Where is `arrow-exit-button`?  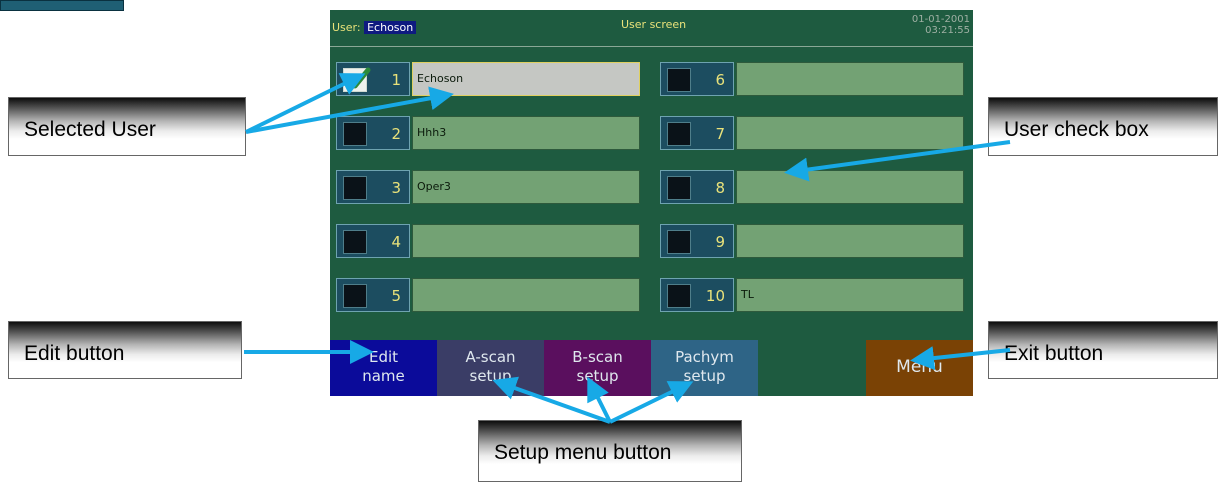 arrow-exit-button is located at coordinates (960, 358).